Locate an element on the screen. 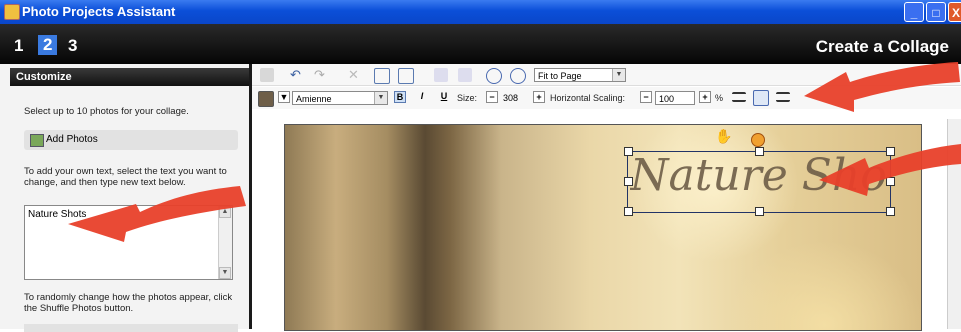 The width and height of the screenshot is (961, 332). add-photos-label: Add Photos is located at coordinates (72, 139).